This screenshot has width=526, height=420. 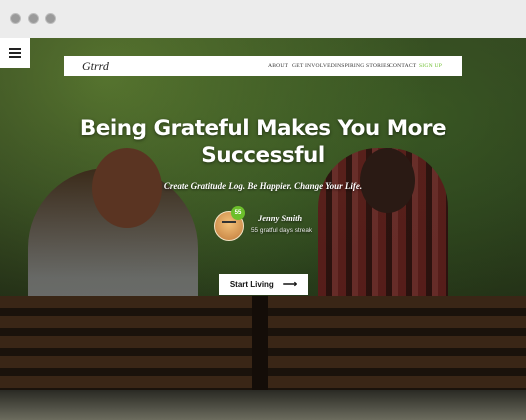 What do you see at coordinates (229, 224) in the screenshot?
I see `avatar-glasses-icon` at bounding box center [229, 224].